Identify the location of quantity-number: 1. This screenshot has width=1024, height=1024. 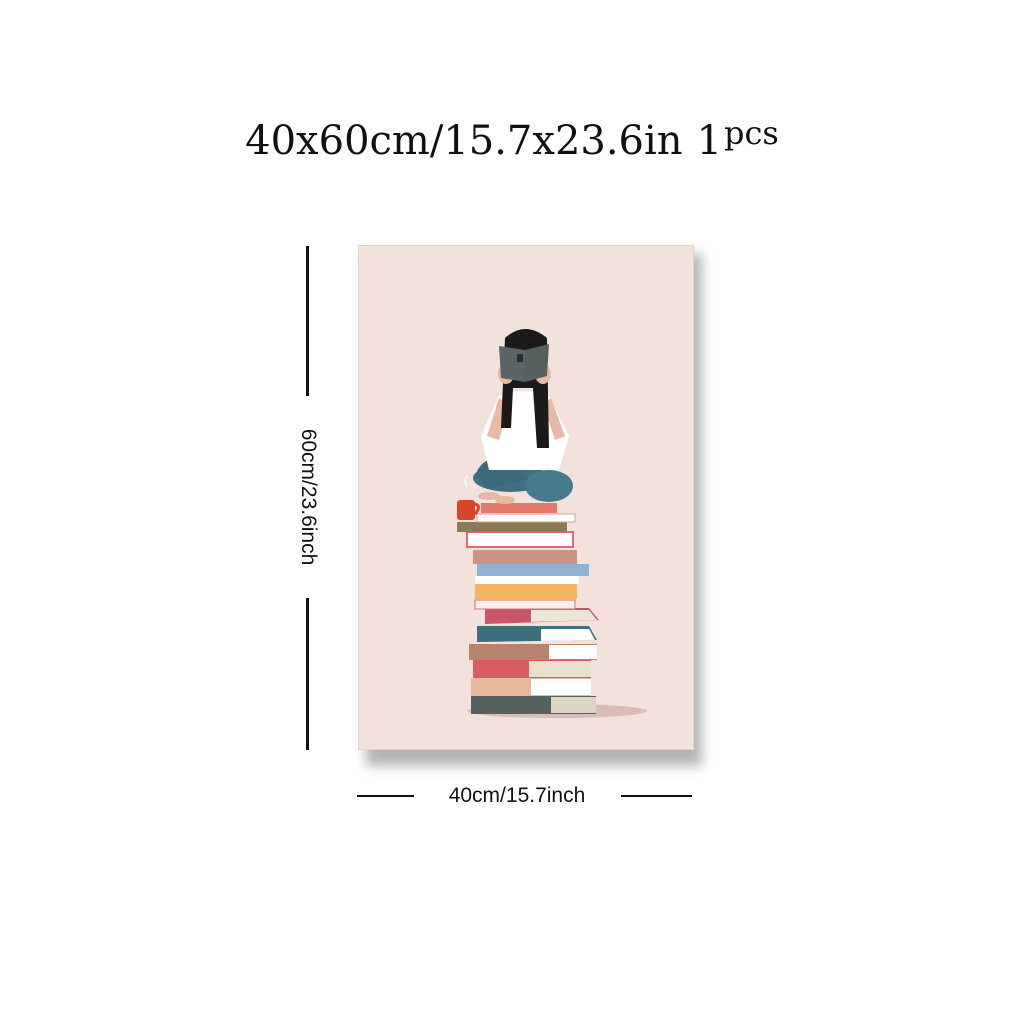
(709, 141).